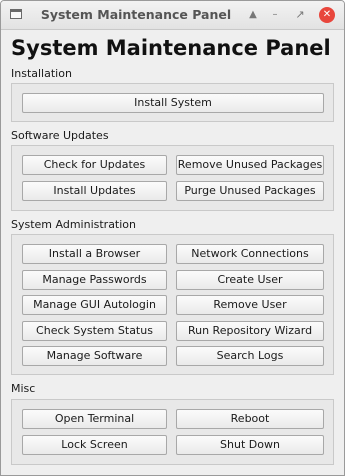  Describe the element at coordinates (327, 15) in the screenshot. I see `close-icon: ✕` at that location.